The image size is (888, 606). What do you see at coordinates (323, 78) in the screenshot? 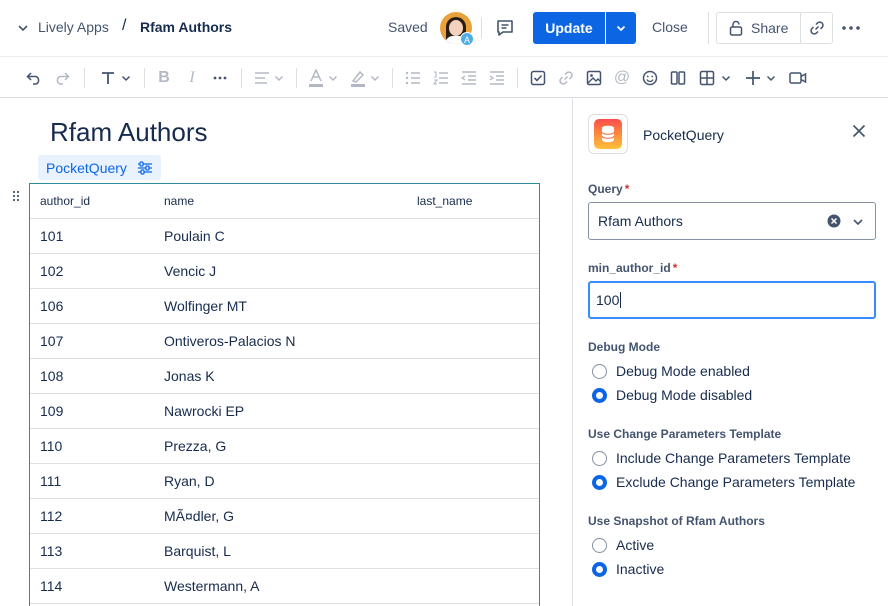
I see `text-color-icon` at bounding box center [323, 78].